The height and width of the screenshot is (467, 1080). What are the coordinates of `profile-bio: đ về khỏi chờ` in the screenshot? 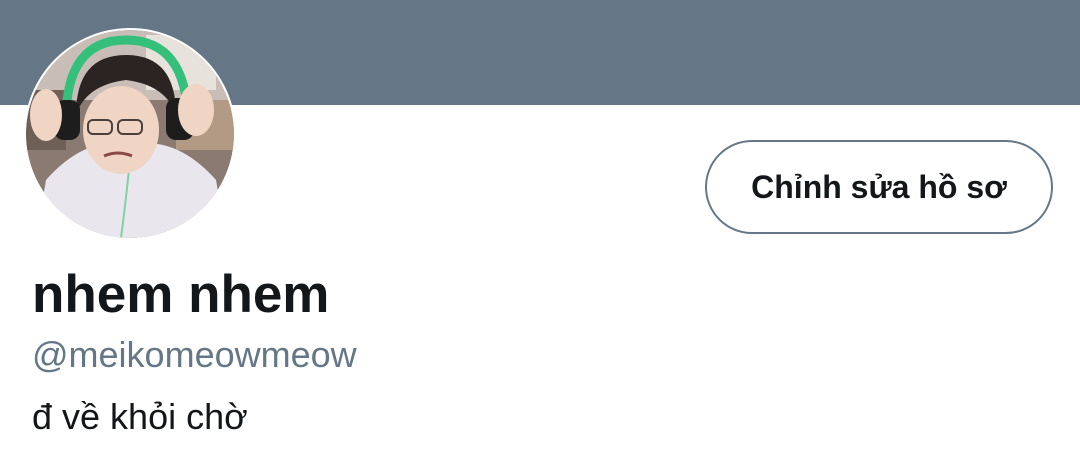 It's located at (140, 416).